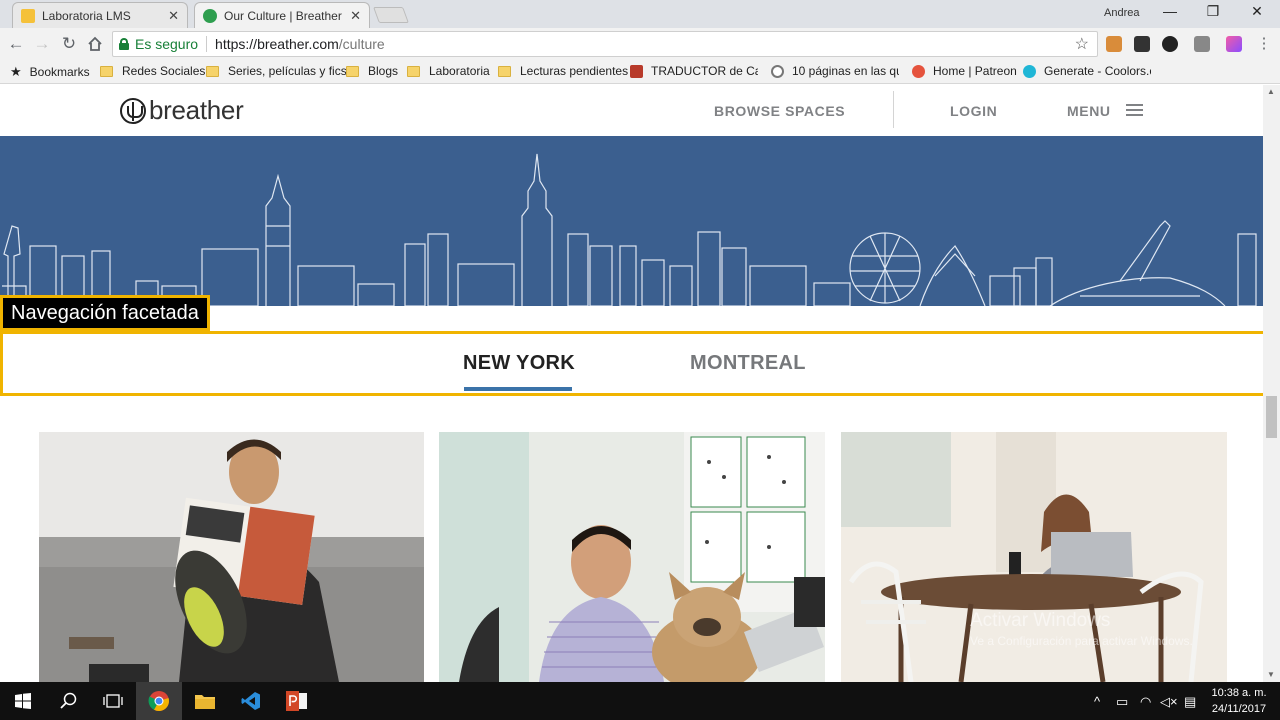 The image size is (1280, 720). I want to click on url-host: https://breather.com, so click(277, 44).